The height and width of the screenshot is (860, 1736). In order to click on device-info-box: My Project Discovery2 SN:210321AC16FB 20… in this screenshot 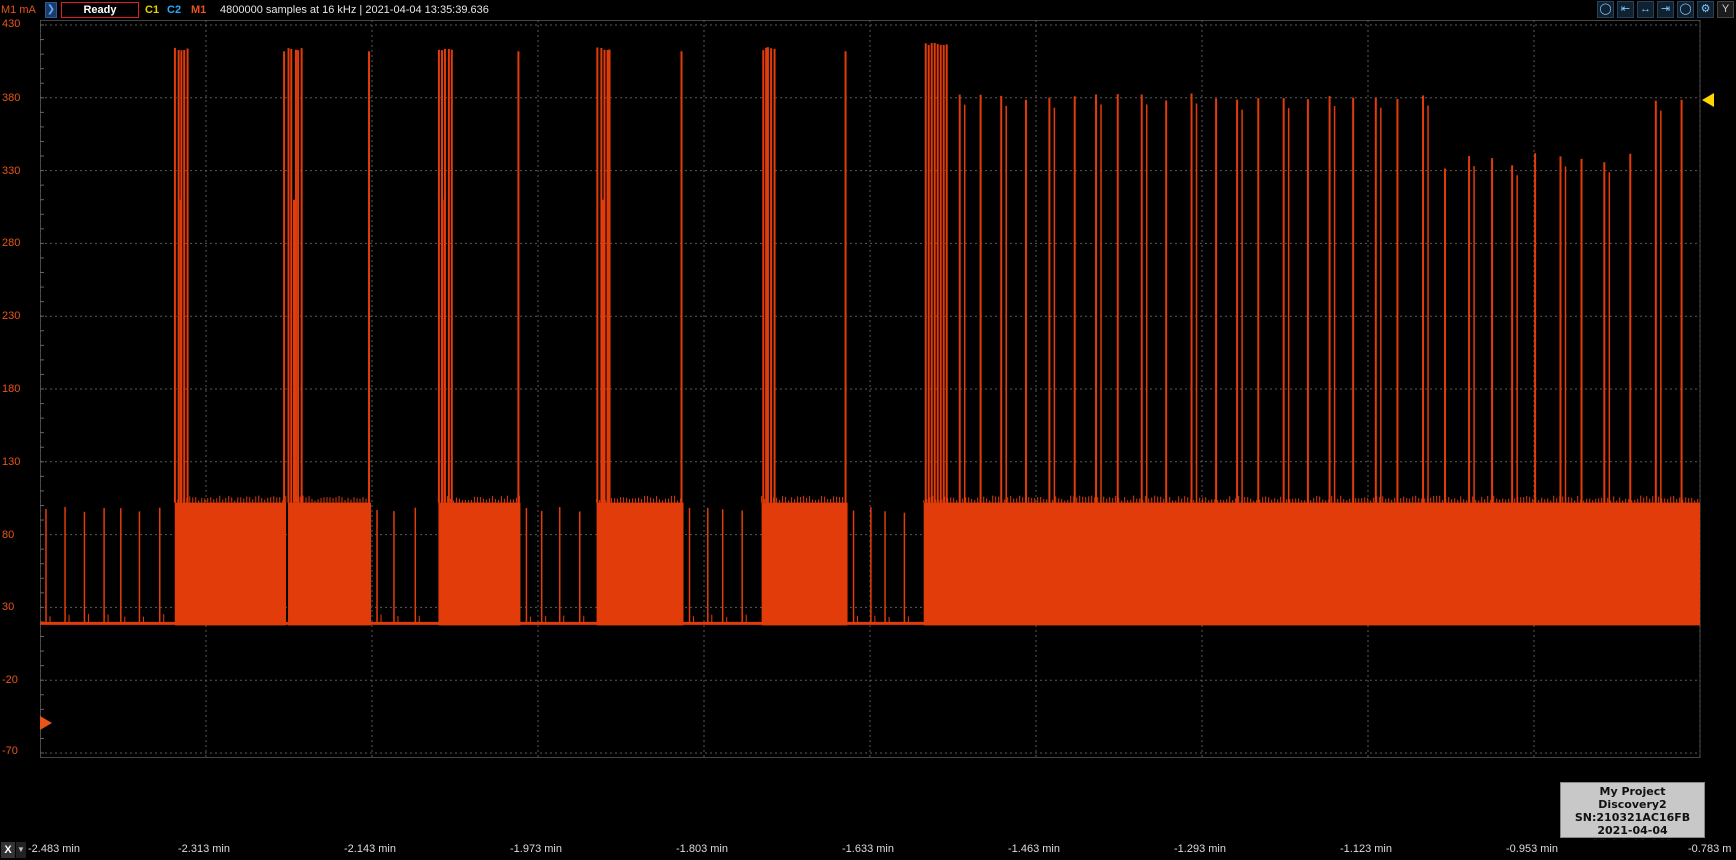, I will do `click(1632, 816)`.